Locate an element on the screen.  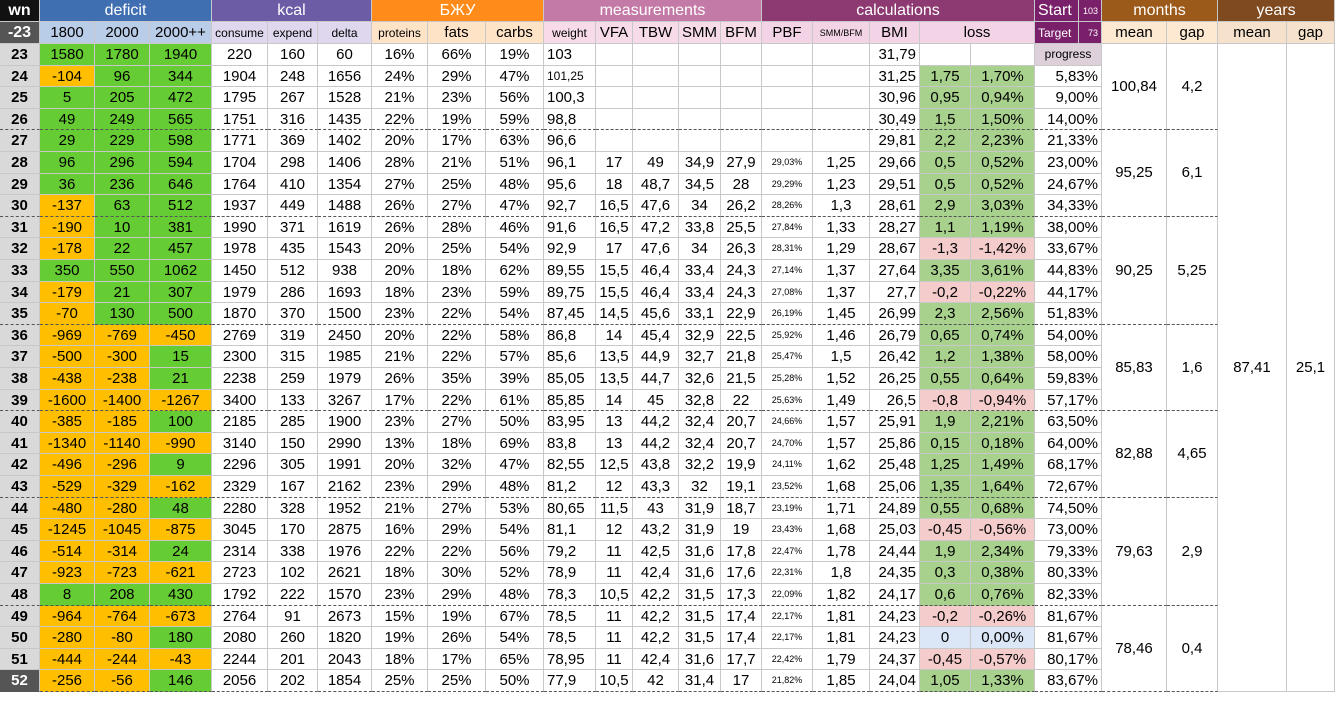
cell-consume: 1771 is located at coordinates (240, 141).